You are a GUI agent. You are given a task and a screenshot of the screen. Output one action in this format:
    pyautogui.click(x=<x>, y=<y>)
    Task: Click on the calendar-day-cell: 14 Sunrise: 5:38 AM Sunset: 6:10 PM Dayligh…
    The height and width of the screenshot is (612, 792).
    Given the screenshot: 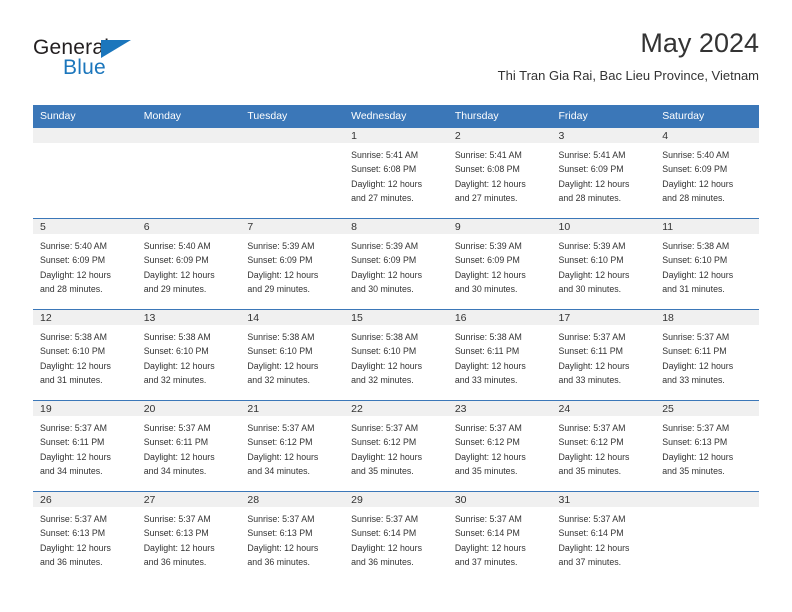 What is the action you would take?
    pyautogui.click(x=292, y=355)
    